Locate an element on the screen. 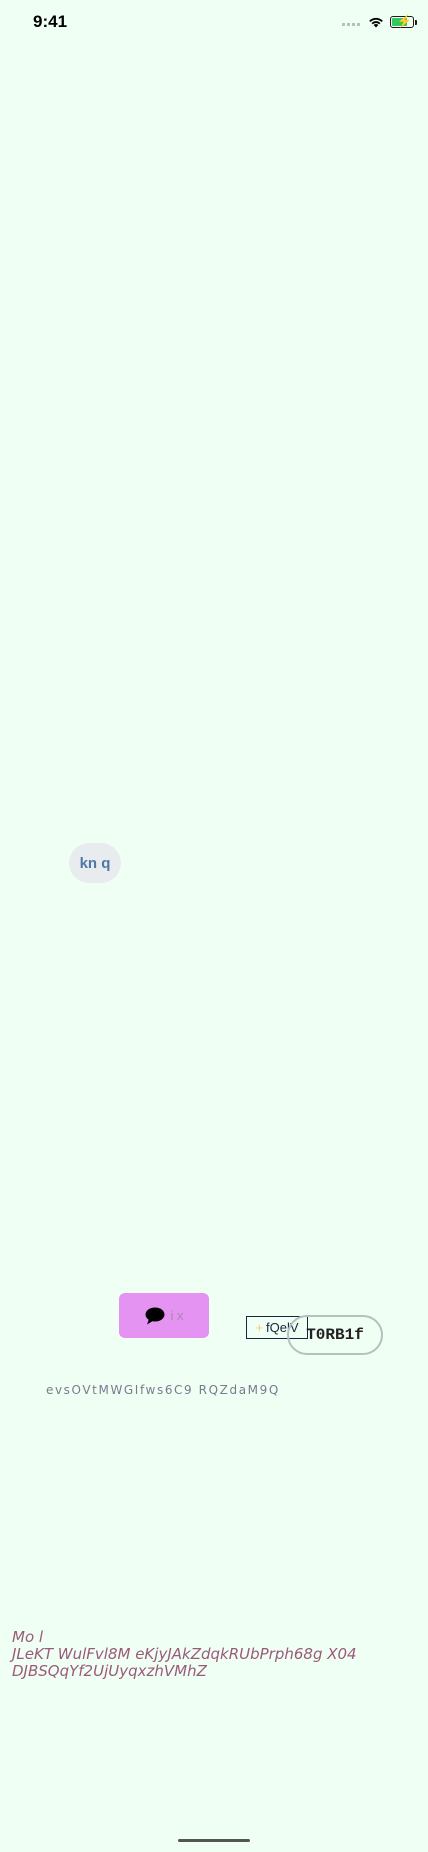 The width and height of the screenshot is (428, 1852). home-indicator is located at coordinates (214, 1840).